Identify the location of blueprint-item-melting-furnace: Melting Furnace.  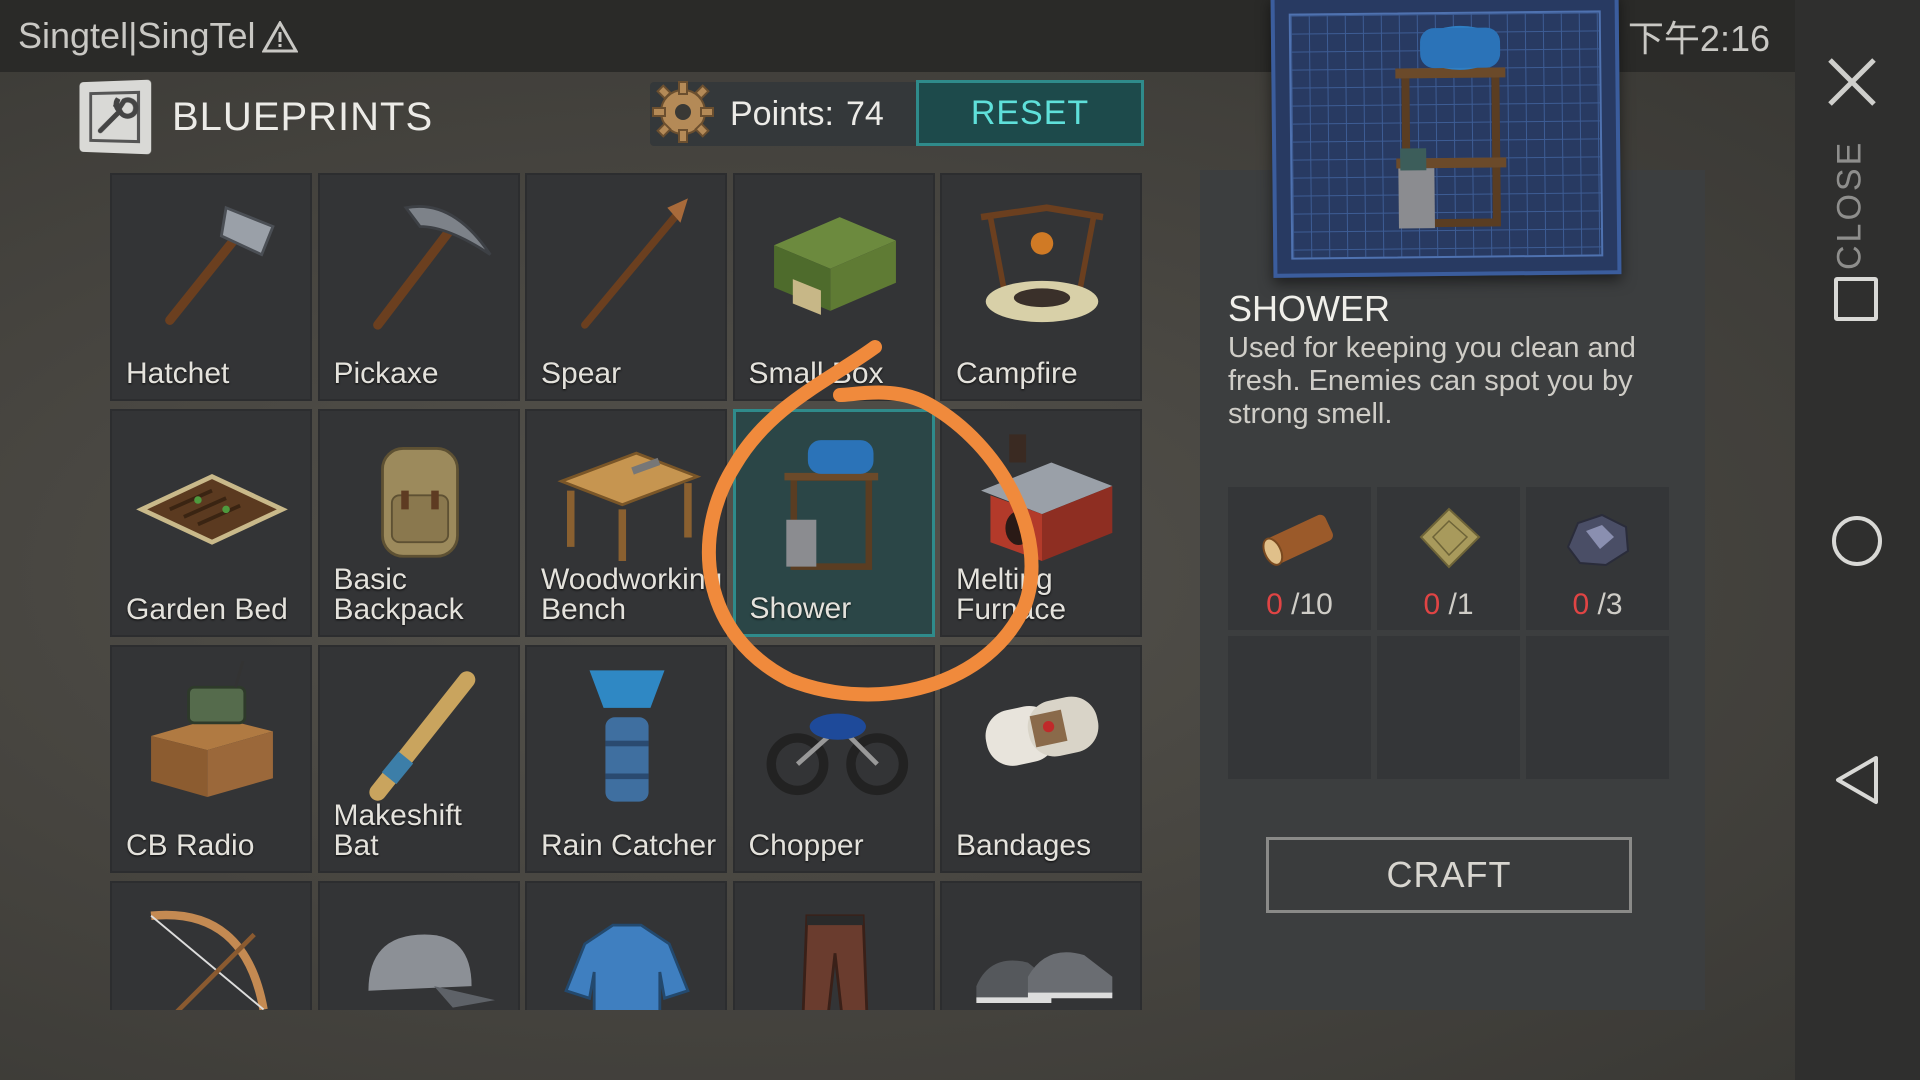
(1041, 523).